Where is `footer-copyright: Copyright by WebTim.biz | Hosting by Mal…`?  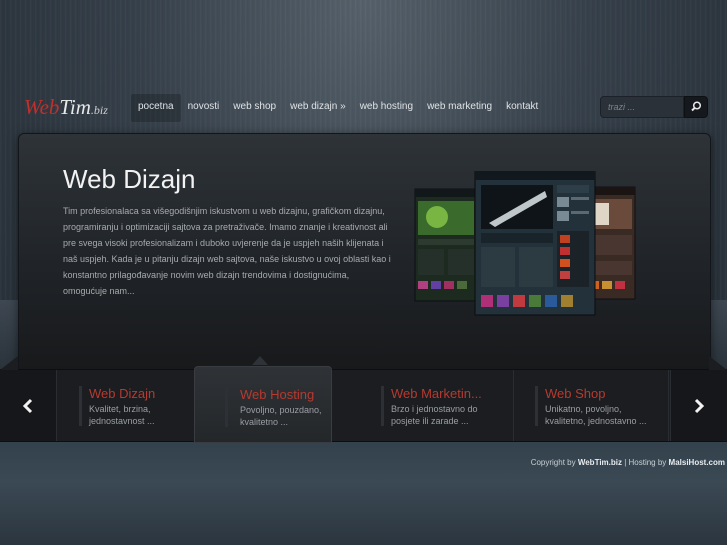
footer-copyright: Copyright by WebTim.biz | Hosting by Mal… is located at coordinates (628, 462).